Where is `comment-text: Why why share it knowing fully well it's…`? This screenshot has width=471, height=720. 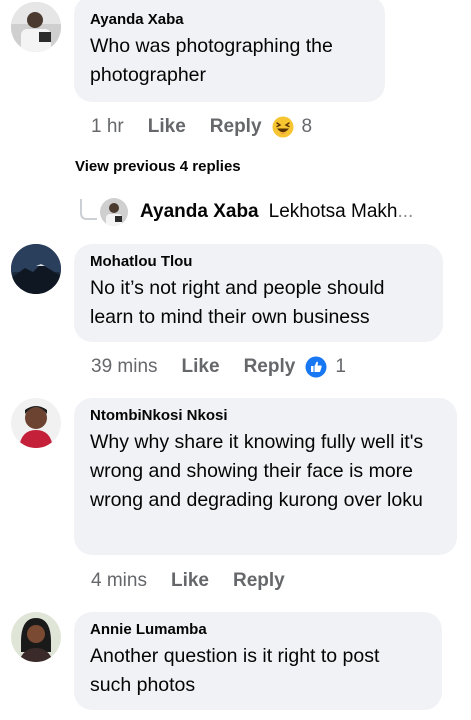
comment-text: Why why share it knowing fully well it's… is located at coordinates (257, 471).